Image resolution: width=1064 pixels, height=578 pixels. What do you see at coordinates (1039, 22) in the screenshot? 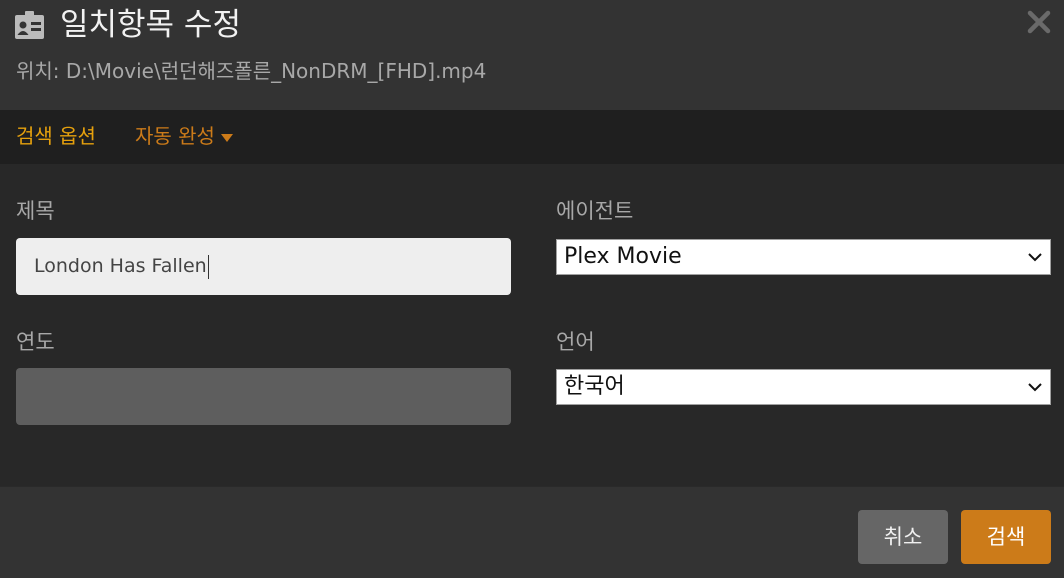
I see `close-icon` at bounding box center [1039, 22].